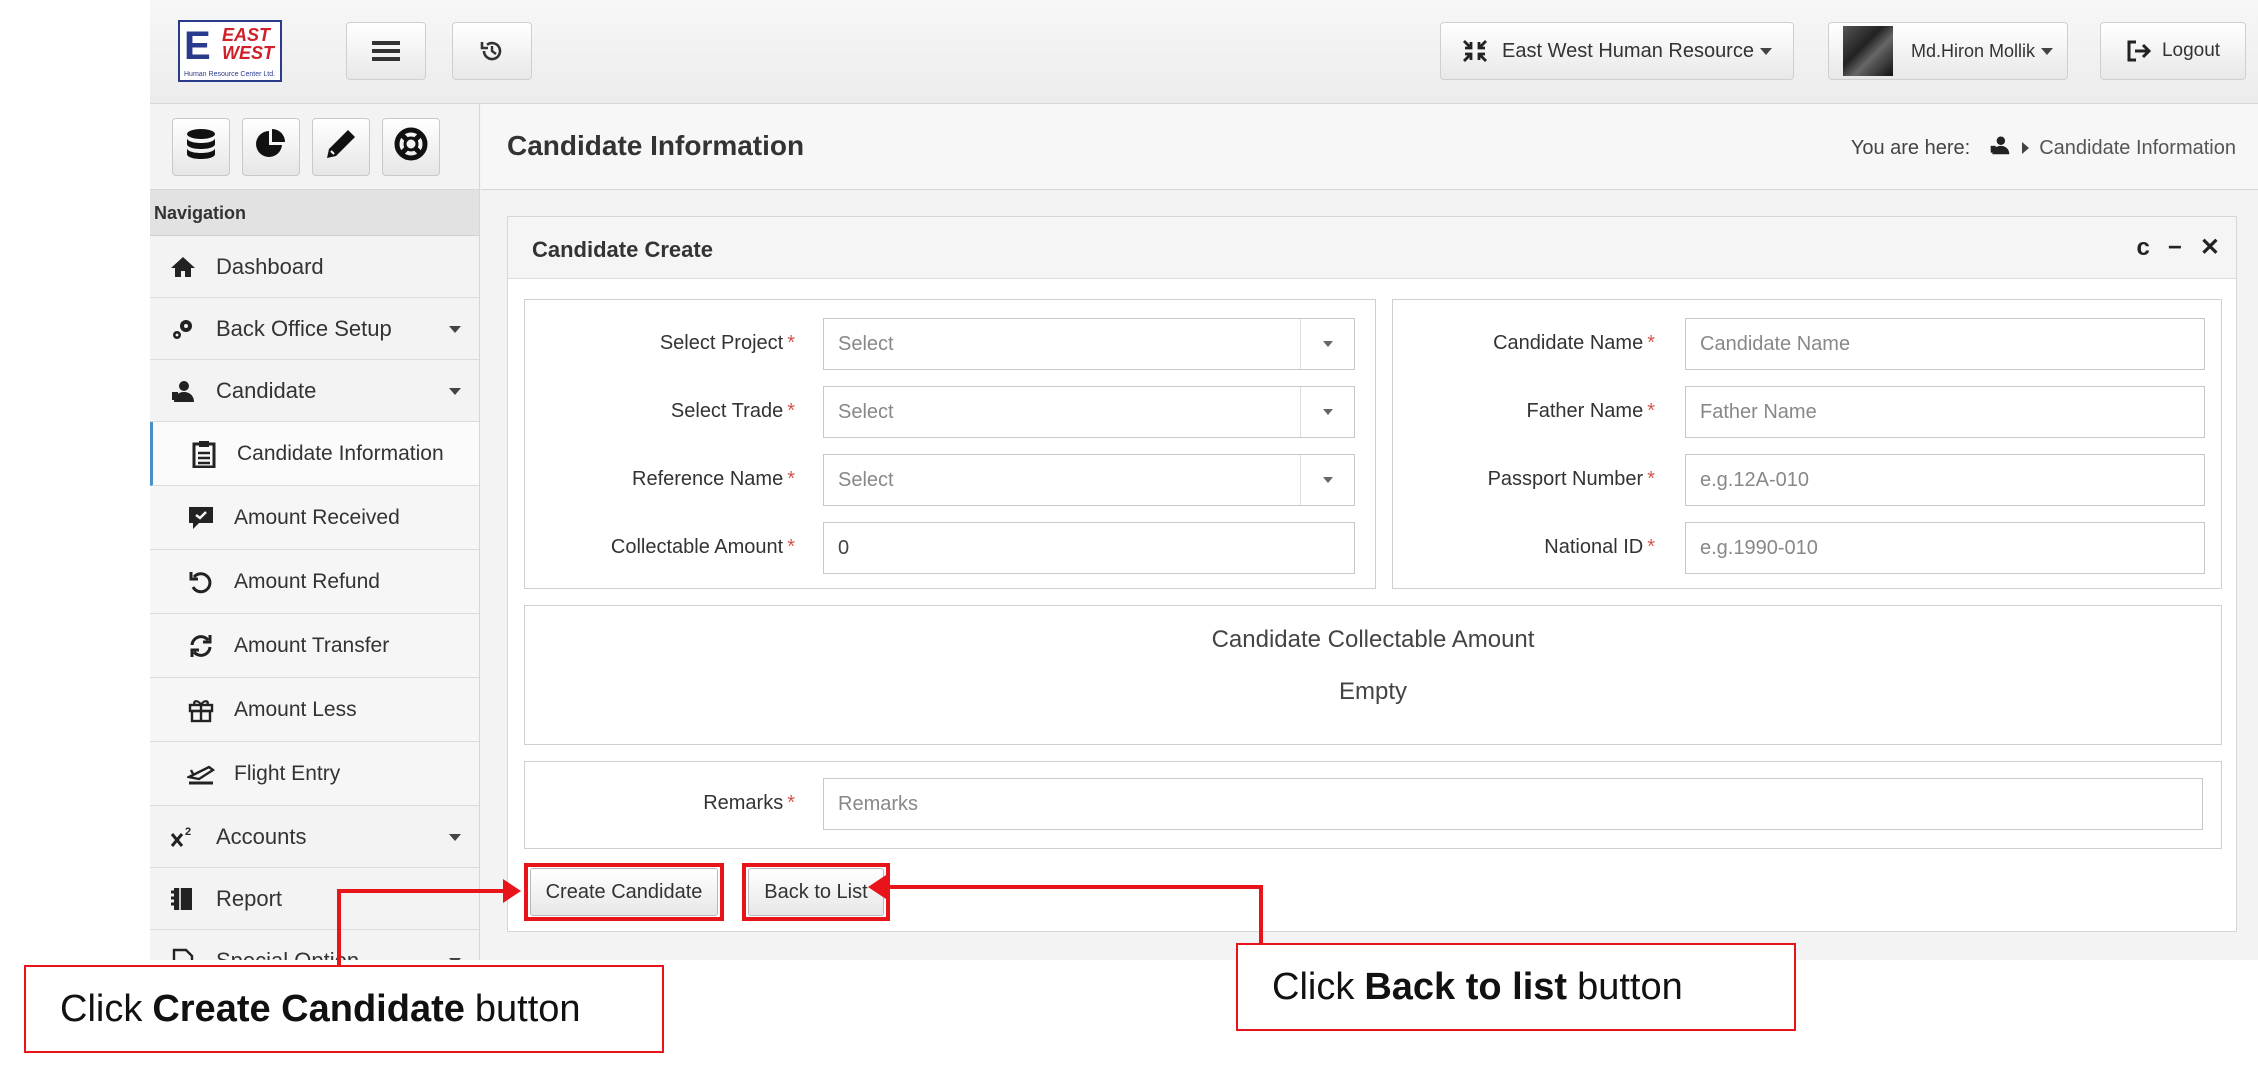  I want to click on summary-value: Empty, so click(1372, 691).